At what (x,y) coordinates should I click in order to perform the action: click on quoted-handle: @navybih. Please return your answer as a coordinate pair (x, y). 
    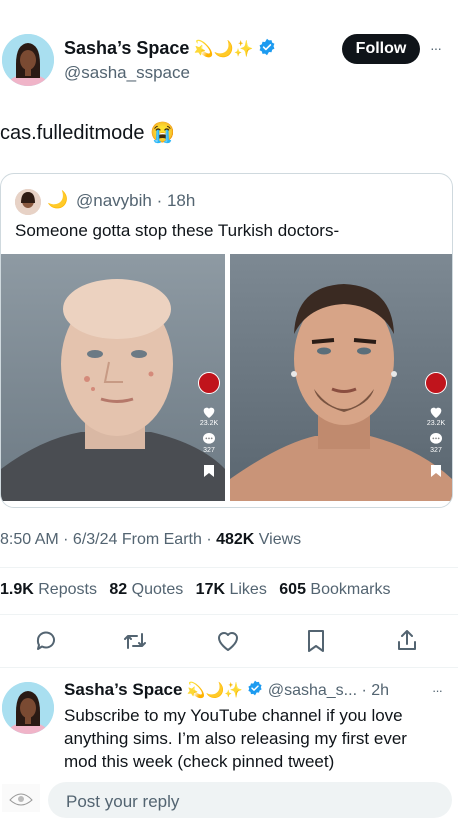
    Looking at the image, I should click on (114, 200).